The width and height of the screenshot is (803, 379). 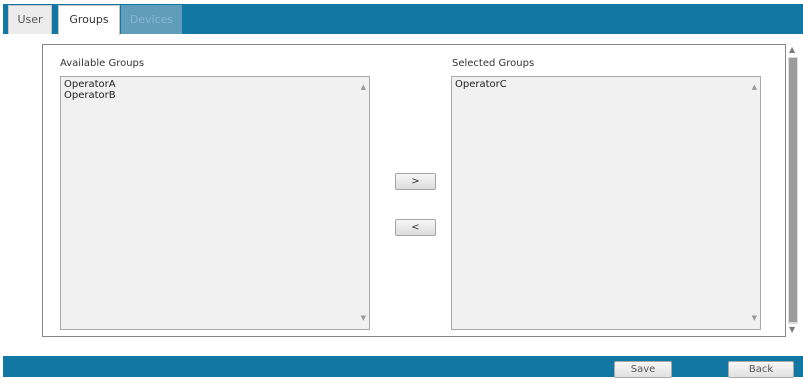 I want to click on footer-bar, so click(x=403, y=366).